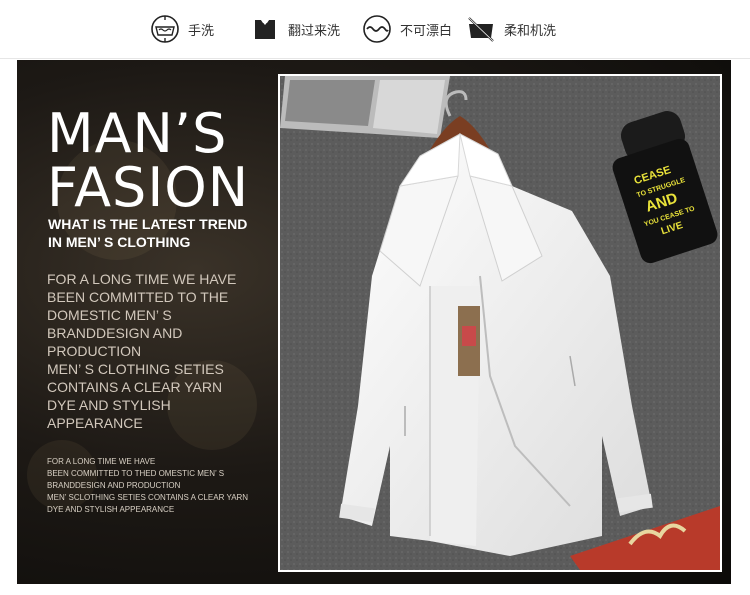  I want to click on subtitle-line-1: WHAT IS THE LATEST TREND, so click(148, 224).